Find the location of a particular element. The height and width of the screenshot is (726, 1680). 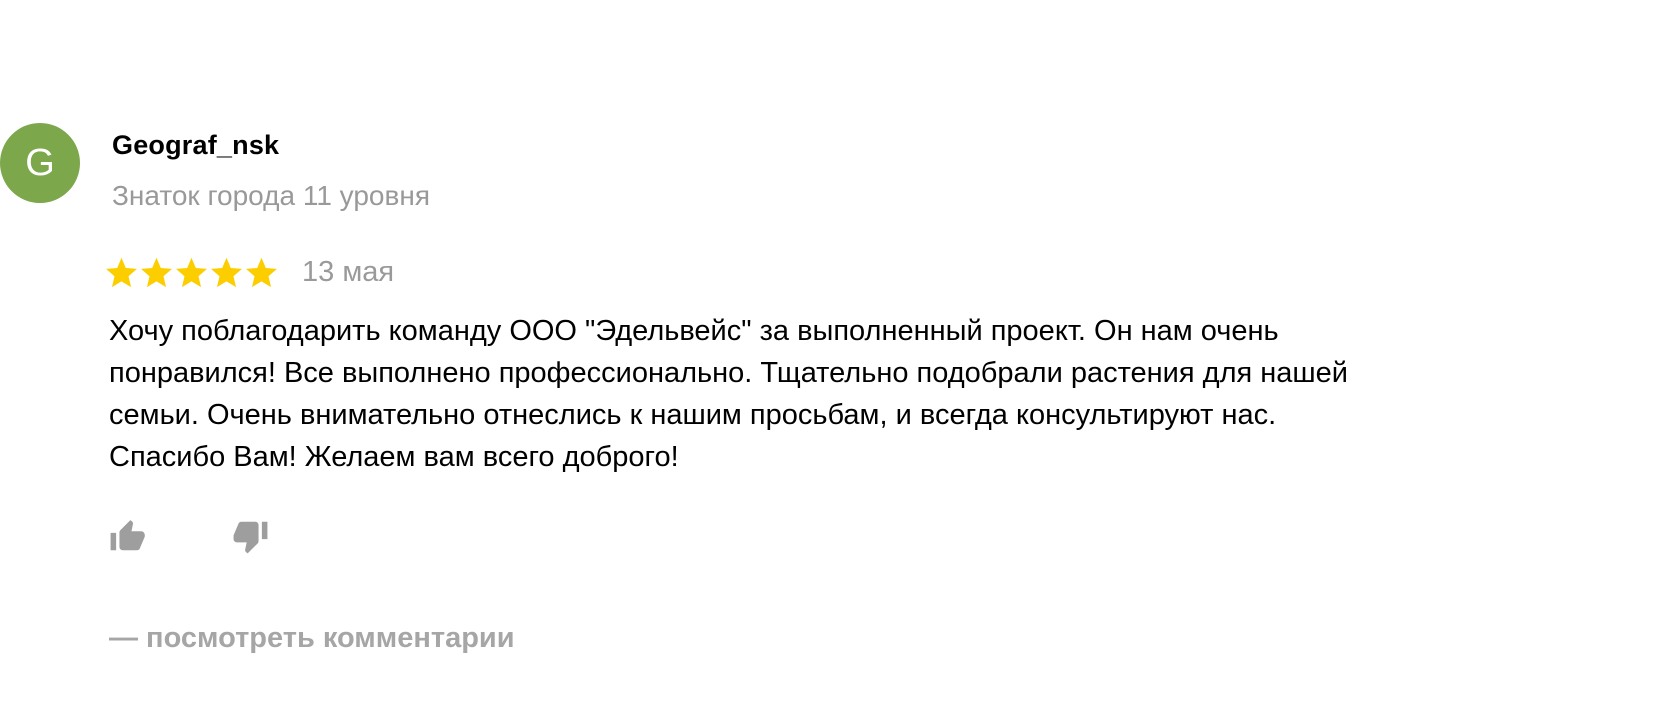

thumbs-down-icon is located at coordinates (250, 537).